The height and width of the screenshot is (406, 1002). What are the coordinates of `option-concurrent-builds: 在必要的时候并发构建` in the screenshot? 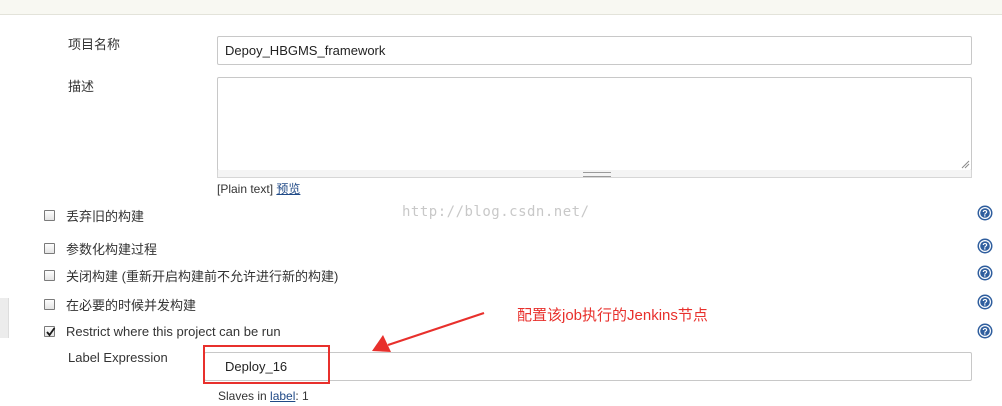 It's located at (120, 304).